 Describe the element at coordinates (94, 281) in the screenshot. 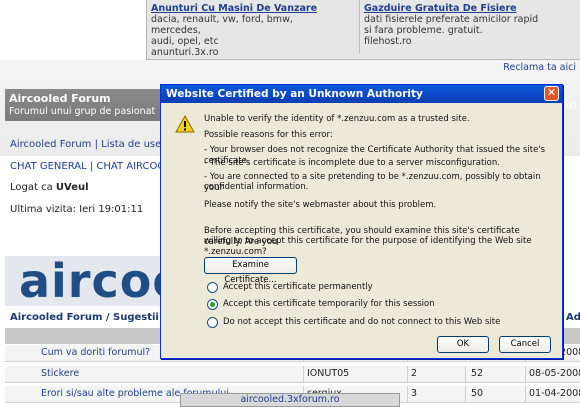

I see `forum-logo: aircoo` at that location.